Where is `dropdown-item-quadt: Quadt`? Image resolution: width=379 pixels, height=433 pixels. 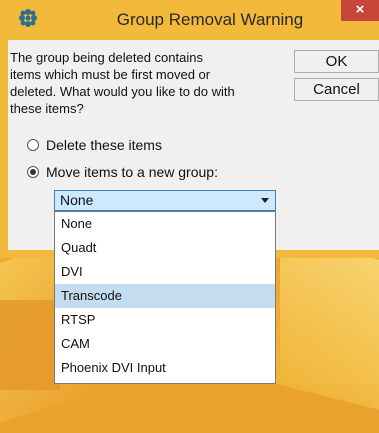 dropdown-item-quadt: Quadt is located at coordinates (165, 248).